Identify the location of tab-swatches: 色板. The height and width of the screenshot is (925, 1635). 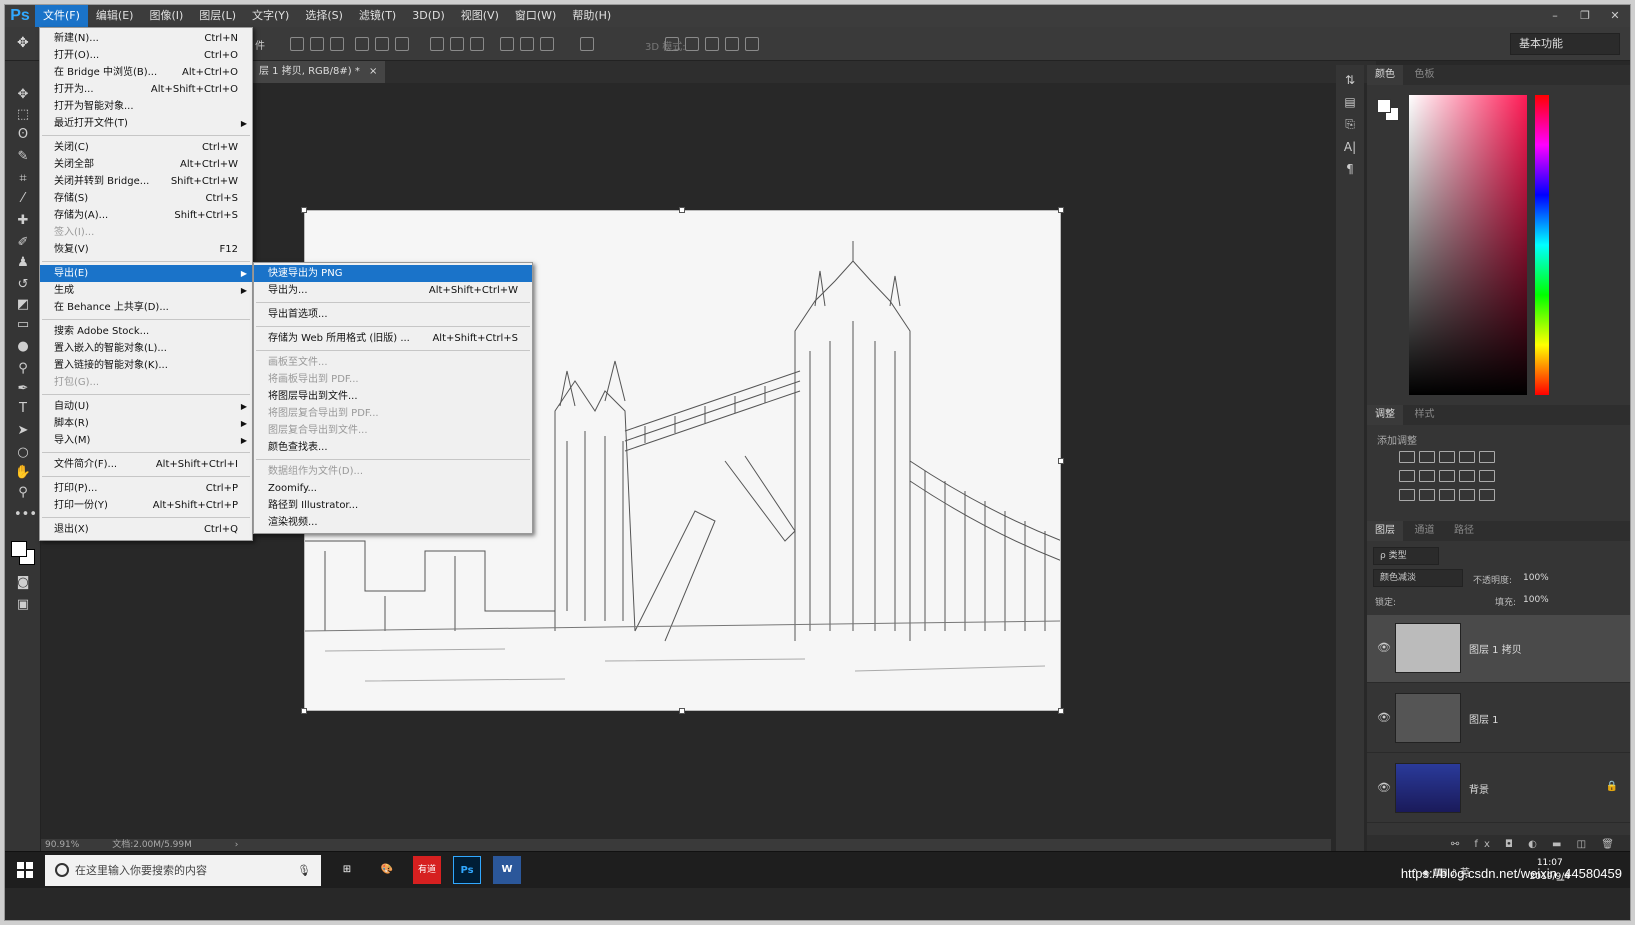
(1425, 75).